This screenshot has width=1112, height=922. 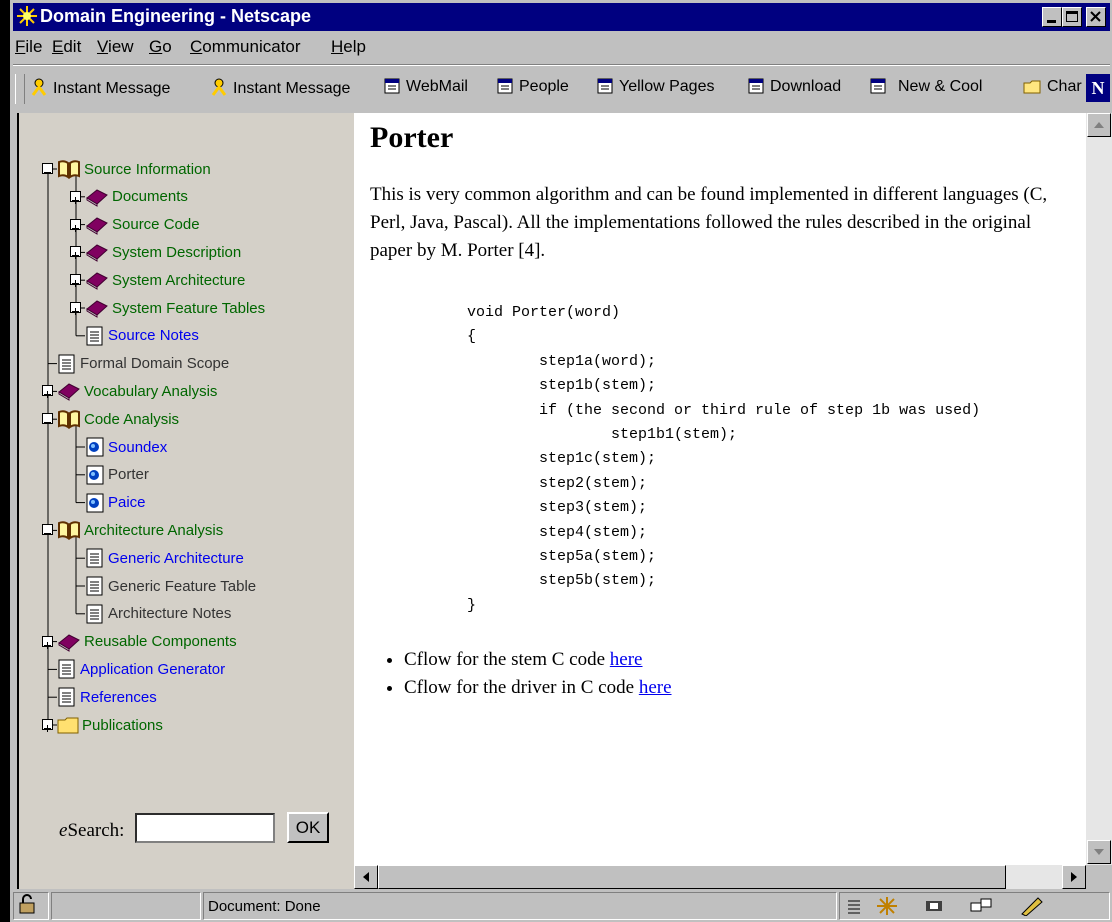 I want to click on menu-file: File, so click(x=28, y=47).